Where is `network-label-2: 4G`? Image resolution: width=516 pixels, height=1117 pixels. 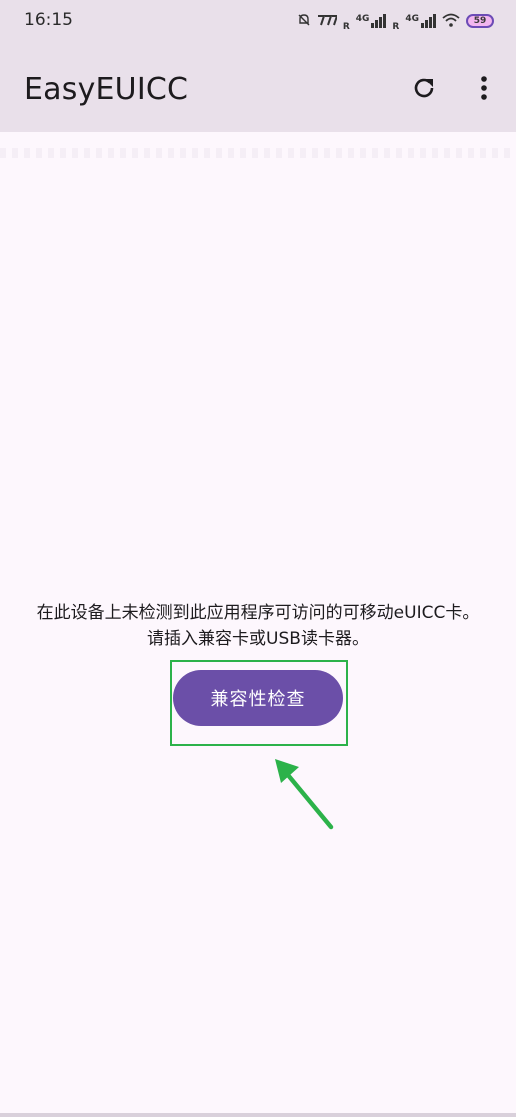 network-label-2: 4G is located at coordinates (412, 19).